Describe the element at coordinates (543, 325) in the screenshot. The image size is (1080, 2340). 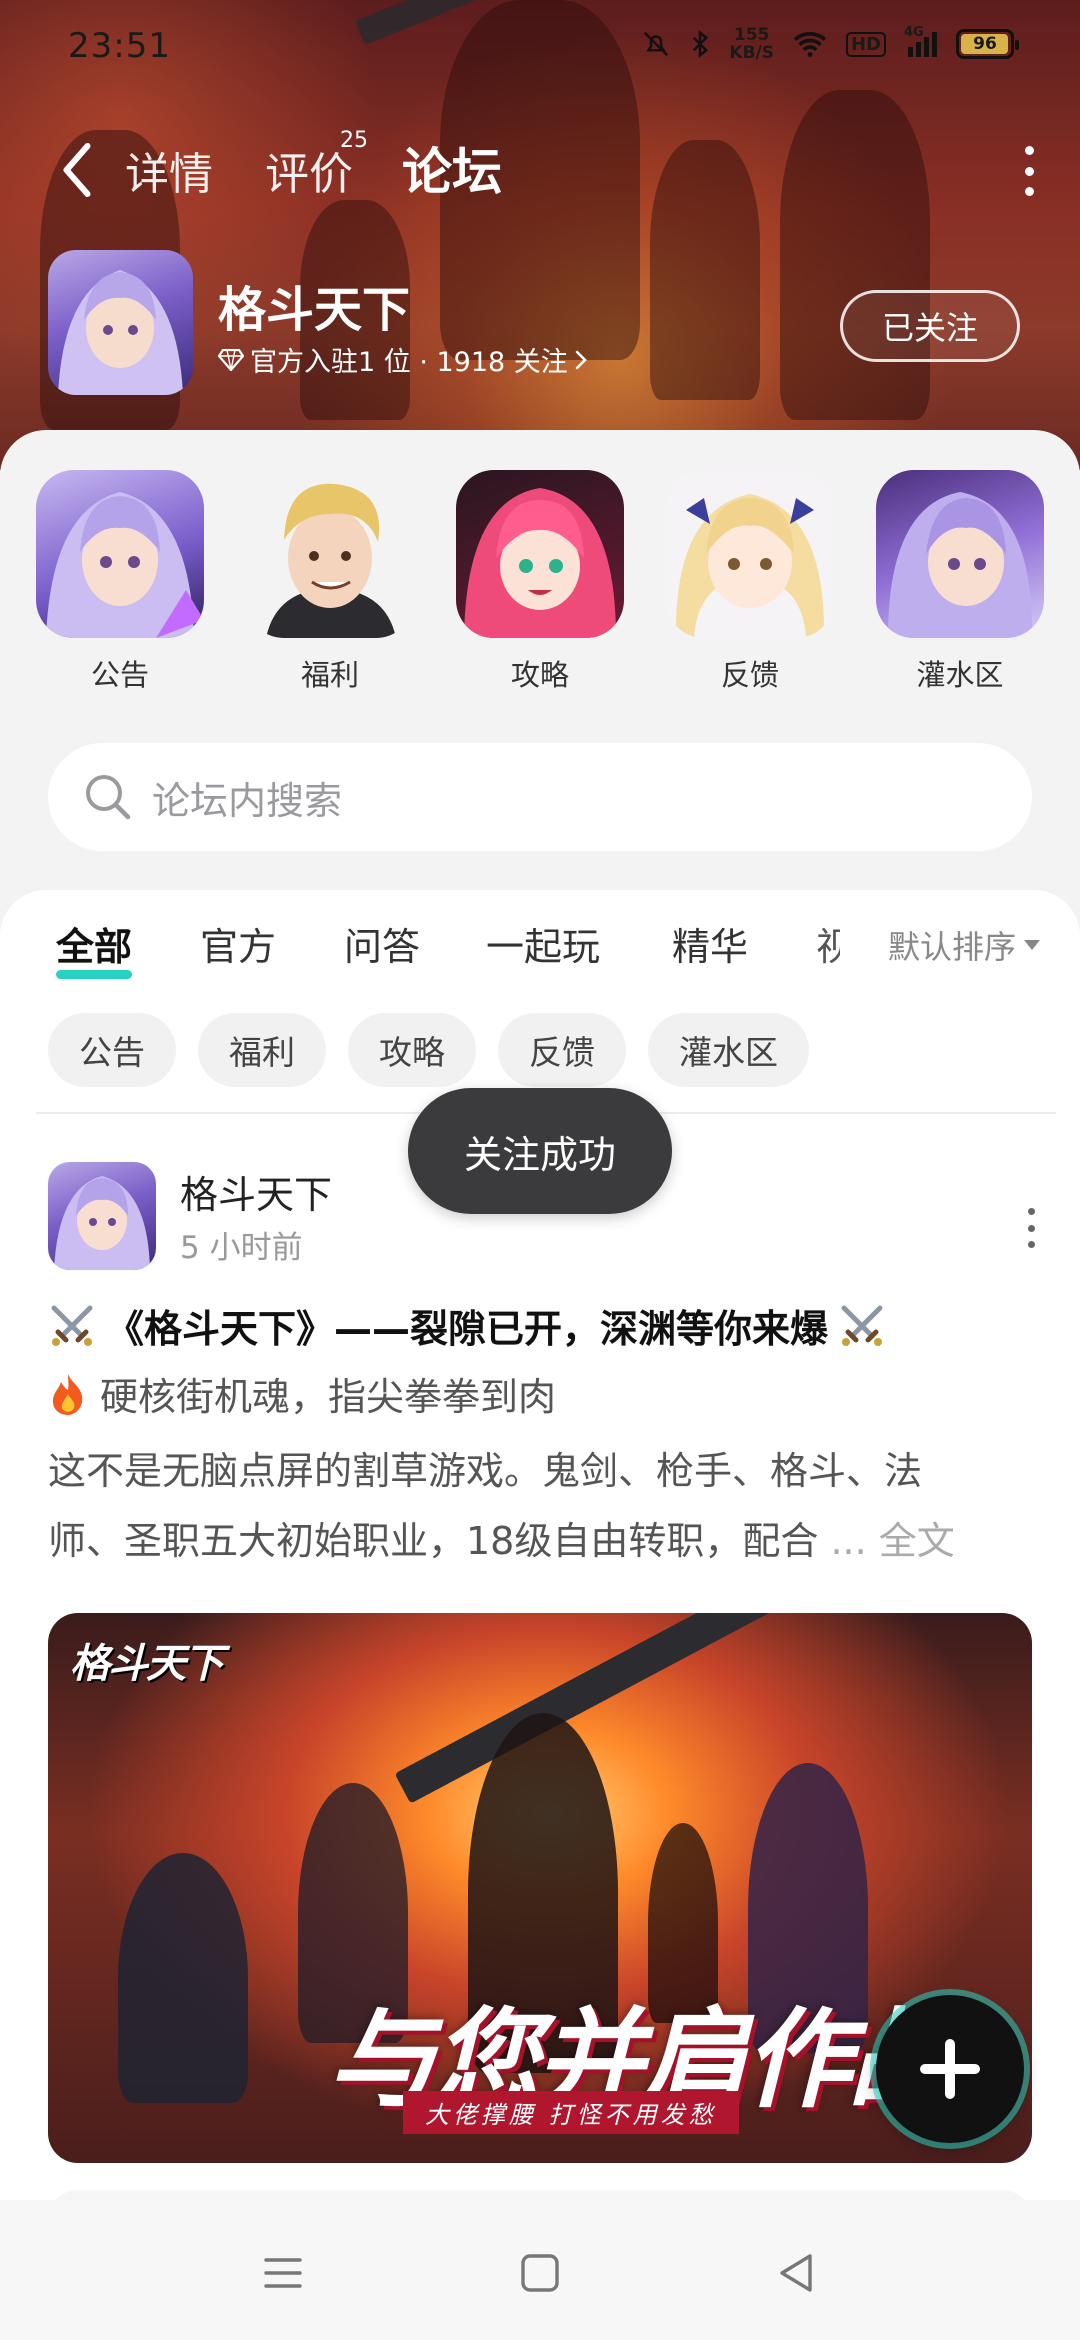
I see `game-info: 格斗天下 官方入驻1 位 · 1918 关注 已关注` at that location.